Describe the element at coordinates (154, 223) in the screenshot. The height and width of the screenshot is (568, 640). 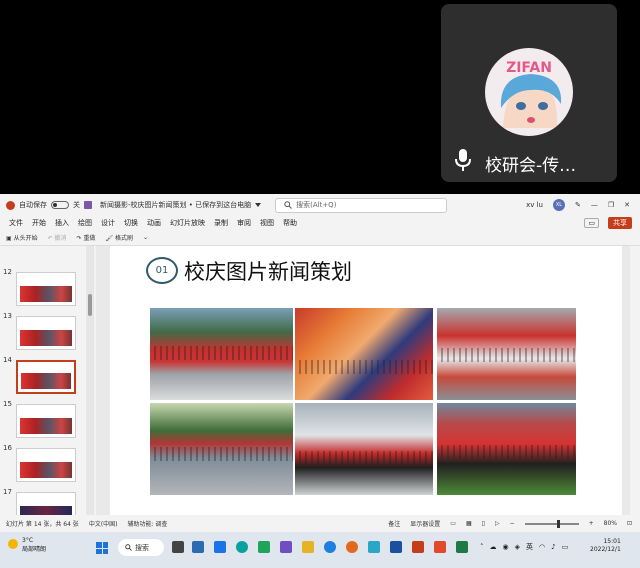
I see `menu-animations: 动画` at that location.